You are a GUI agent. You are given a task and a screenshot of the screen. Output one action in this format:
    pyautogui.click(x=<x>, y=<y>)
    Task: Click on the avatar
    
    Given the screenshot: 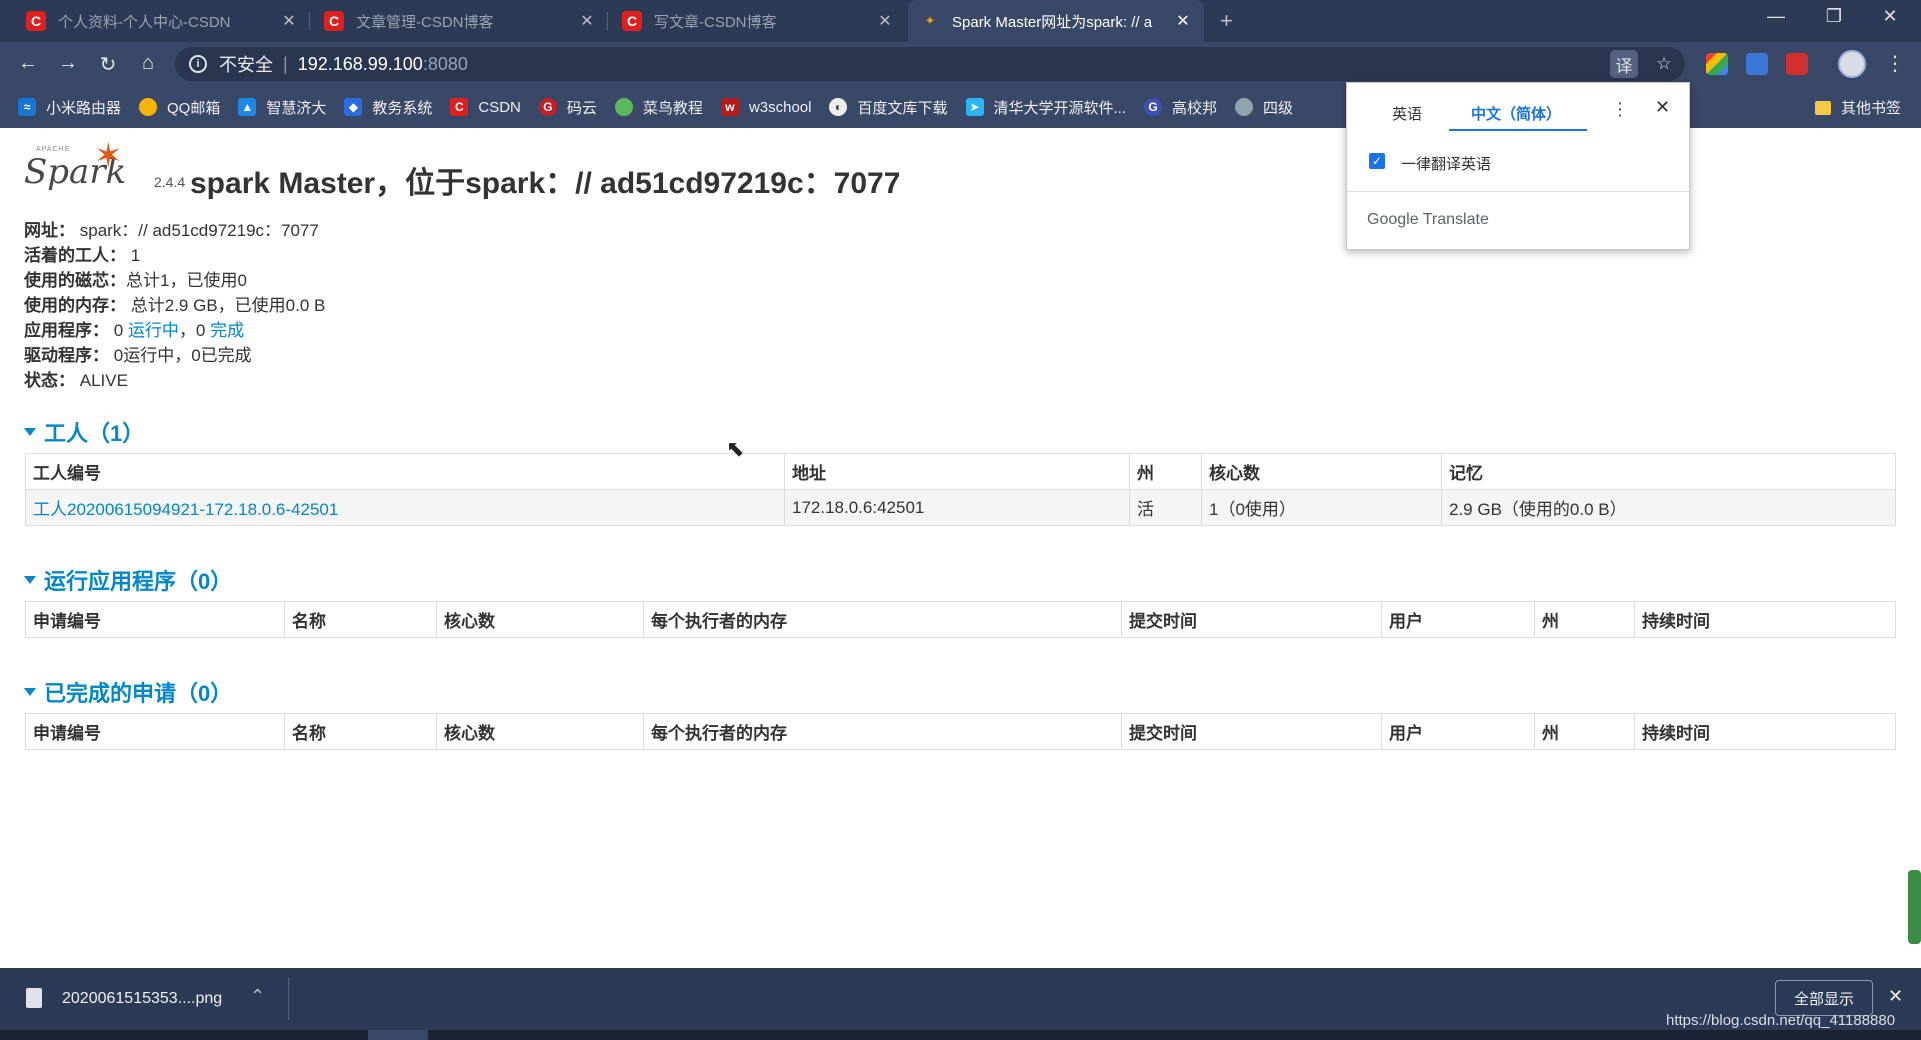 What is the action you would take?
    pyautogui.click(x=1852, y=64)
    